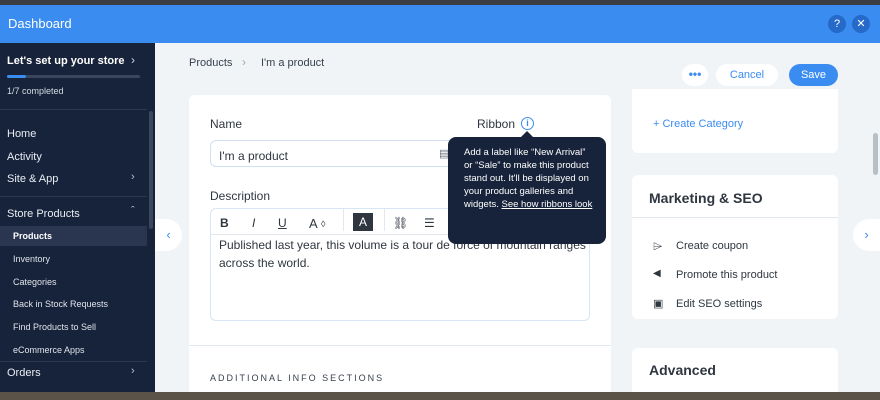 Image resolution: width=880 pixels, height=400 pixels. What do you see at coordinates (547, 204) in the screenshot?
I see `tooltip-link: See how ribbons look` at bounding box center [547, 204].